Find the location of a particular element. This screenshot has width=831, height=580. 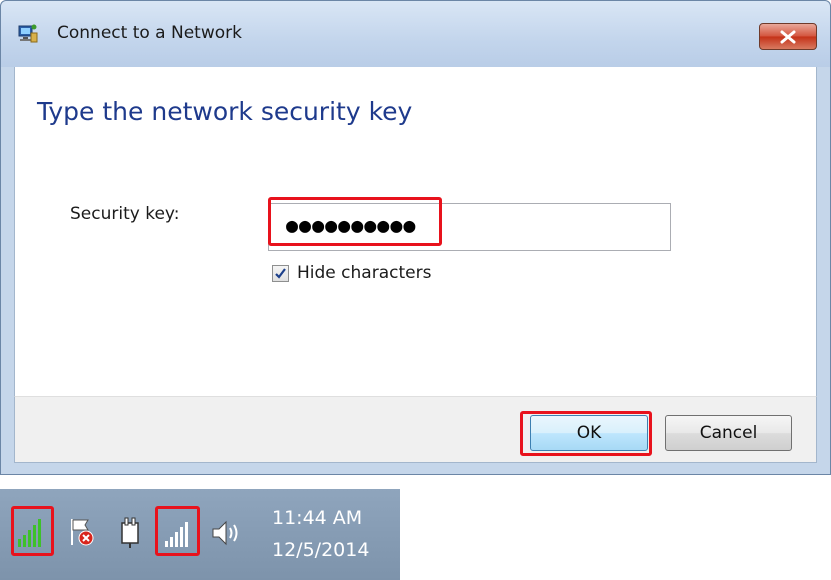

wifi-signal-green-icon is located at coordinates (31, 533).